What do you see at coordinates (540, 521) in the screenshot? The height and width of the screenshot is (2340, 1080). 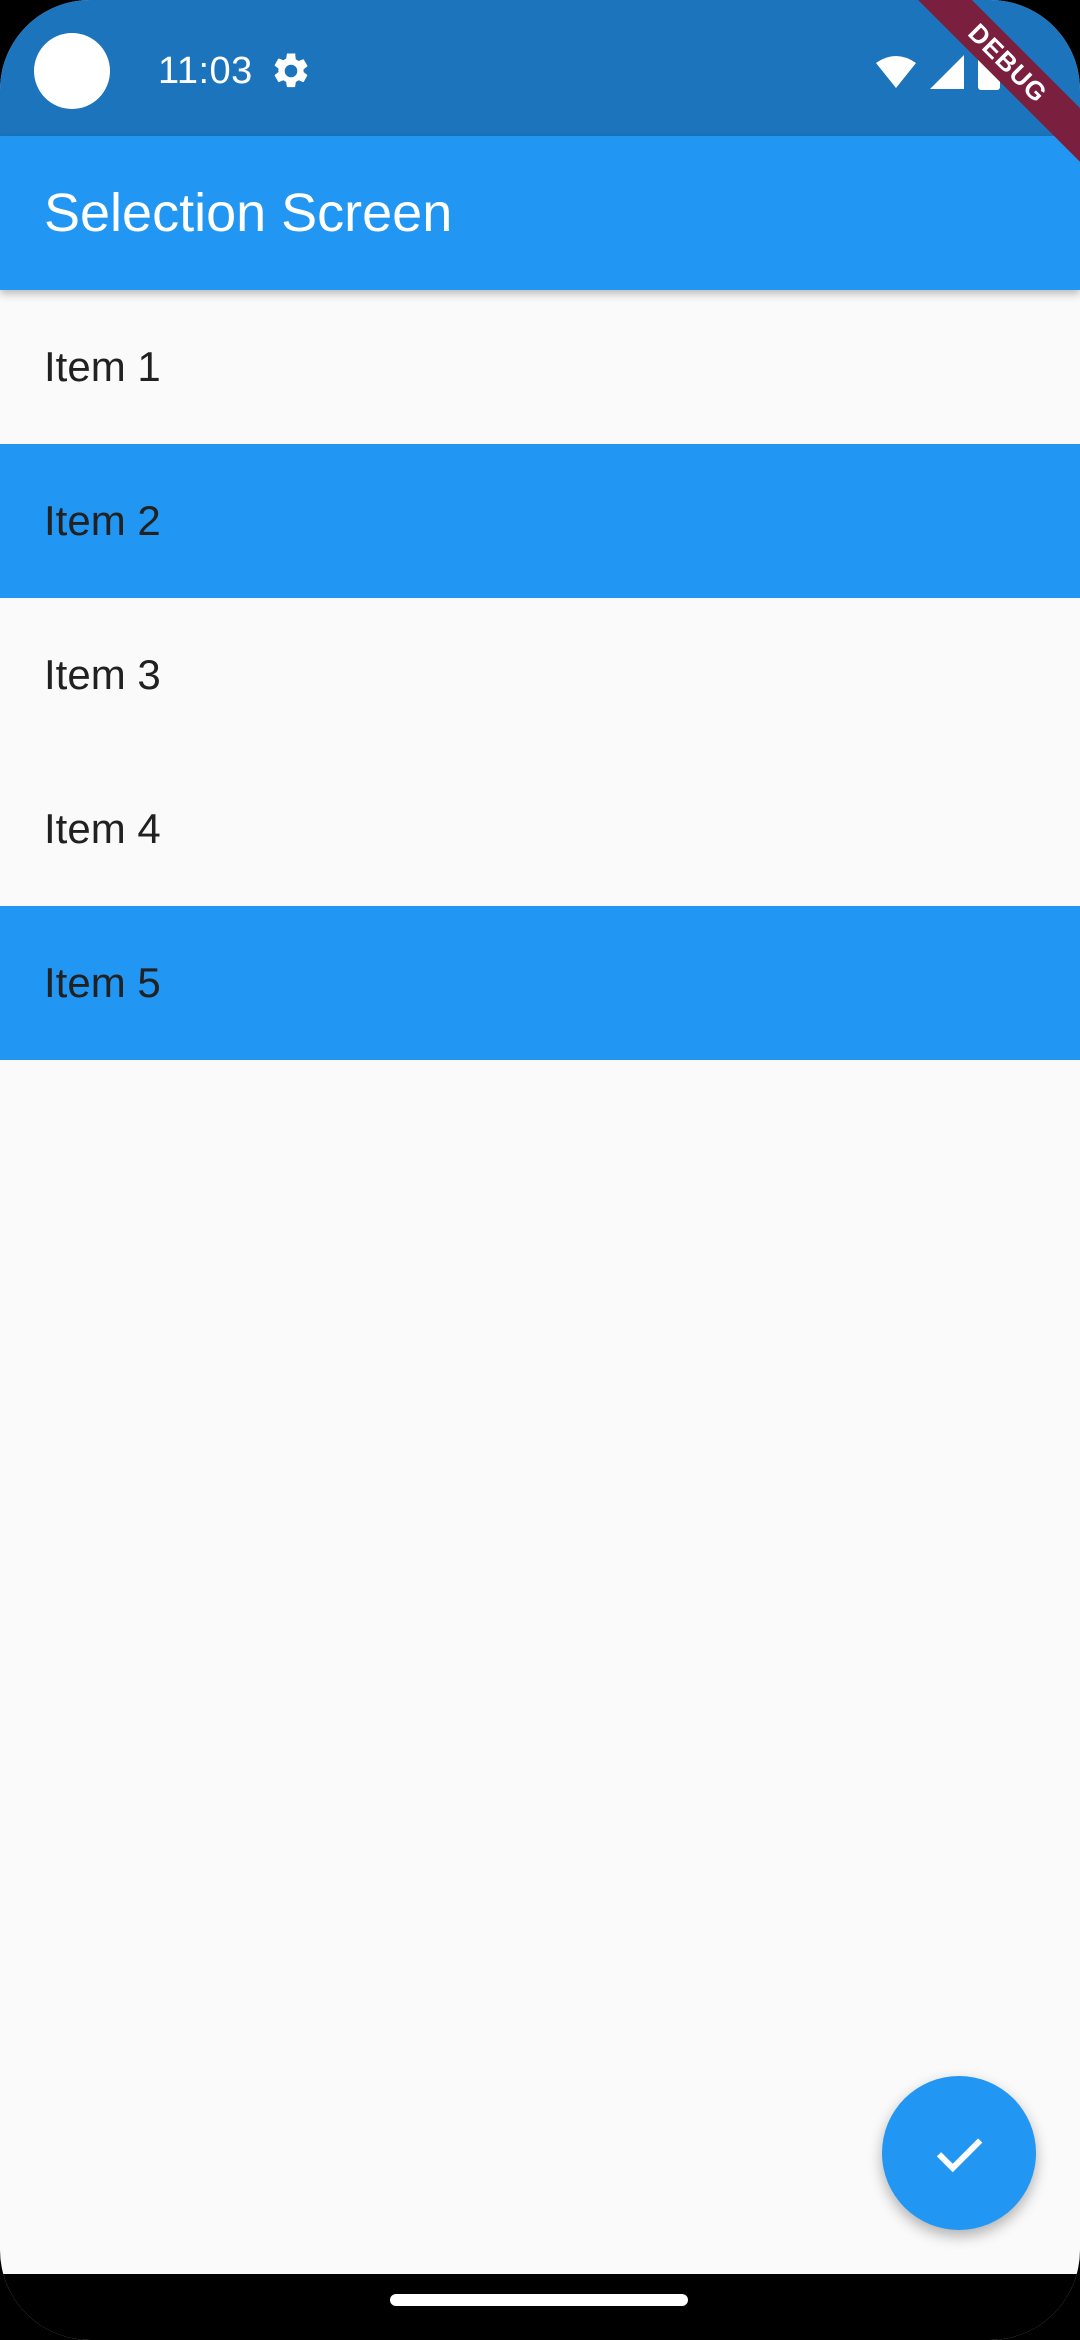 I see `list-item: Item 2` at bounding box center [540, 521].